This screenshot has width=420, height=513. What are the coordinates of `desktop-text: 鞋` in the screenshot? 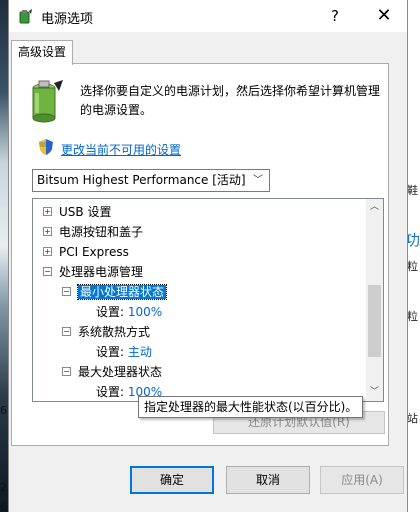 It's located at (412, 190).